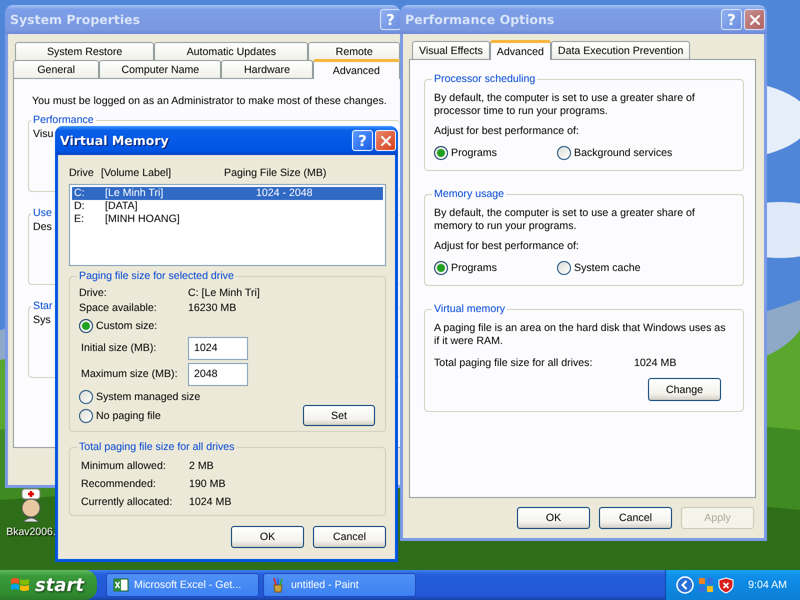 The width and height of the screenshot is (800, 600). Describe the element at coordinates (115, 140) in the screenshot. I see `window-title: Virtual Memory` at that location.